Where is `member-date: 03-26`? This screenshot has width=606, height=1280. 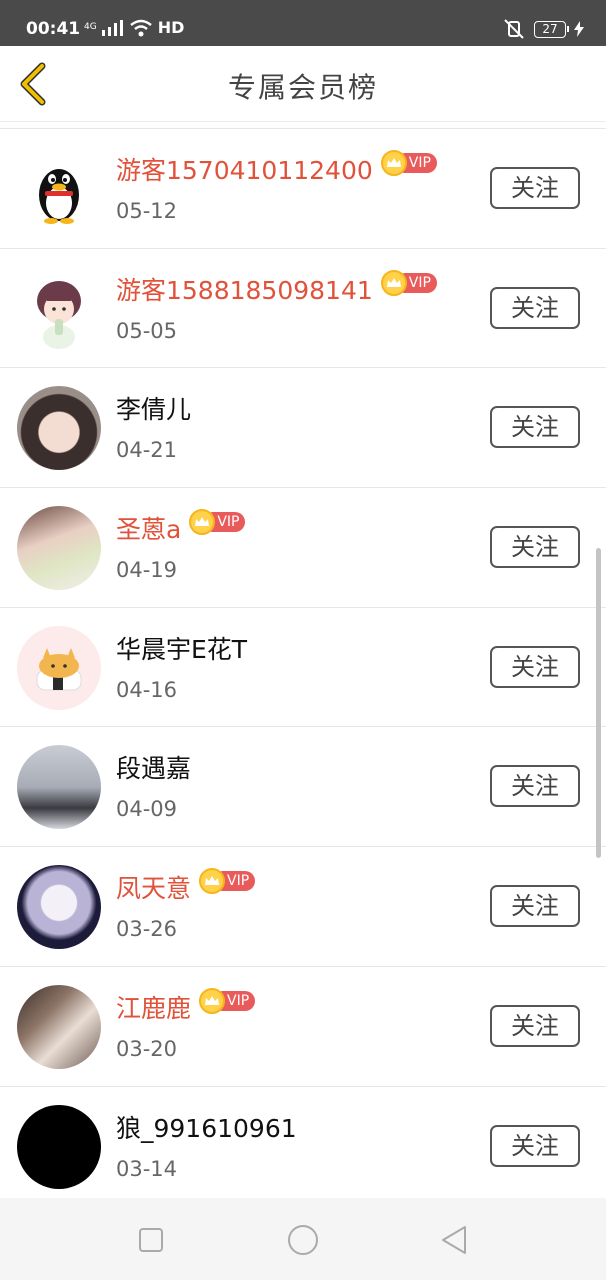 member-date: 03-26 is located at coordinates (147, 929).